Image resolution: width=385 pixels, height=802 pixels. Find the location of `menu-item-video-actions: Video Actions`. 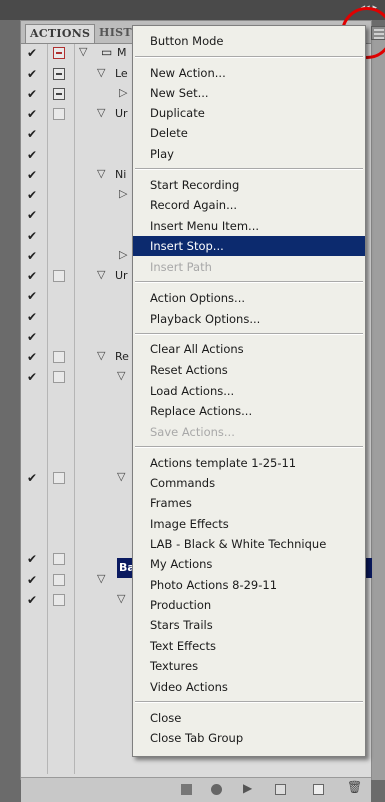

menu-item-video-actions: Video Actions is located at coordinates (249, 687).